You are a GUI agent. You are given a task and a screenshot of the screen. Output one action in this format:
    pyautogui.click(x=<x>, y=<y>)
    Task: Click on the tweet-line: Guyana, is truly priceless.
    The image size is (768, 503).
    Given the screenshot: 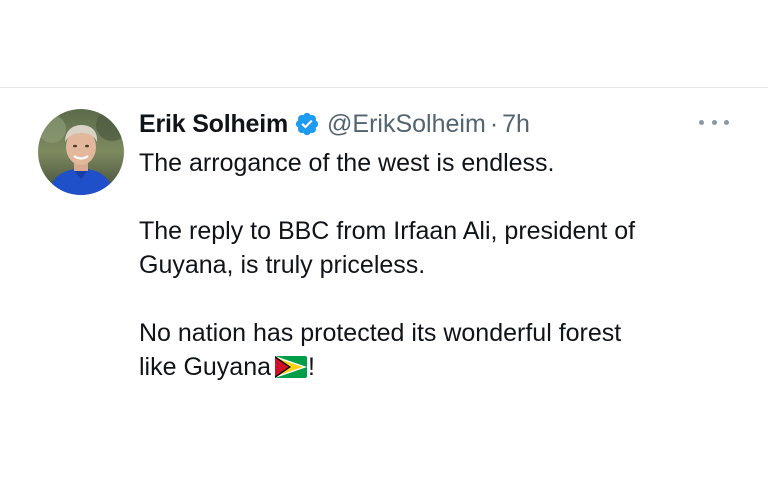 What is the action you would take?
    pyautogui.click(x=282, y=265)
    